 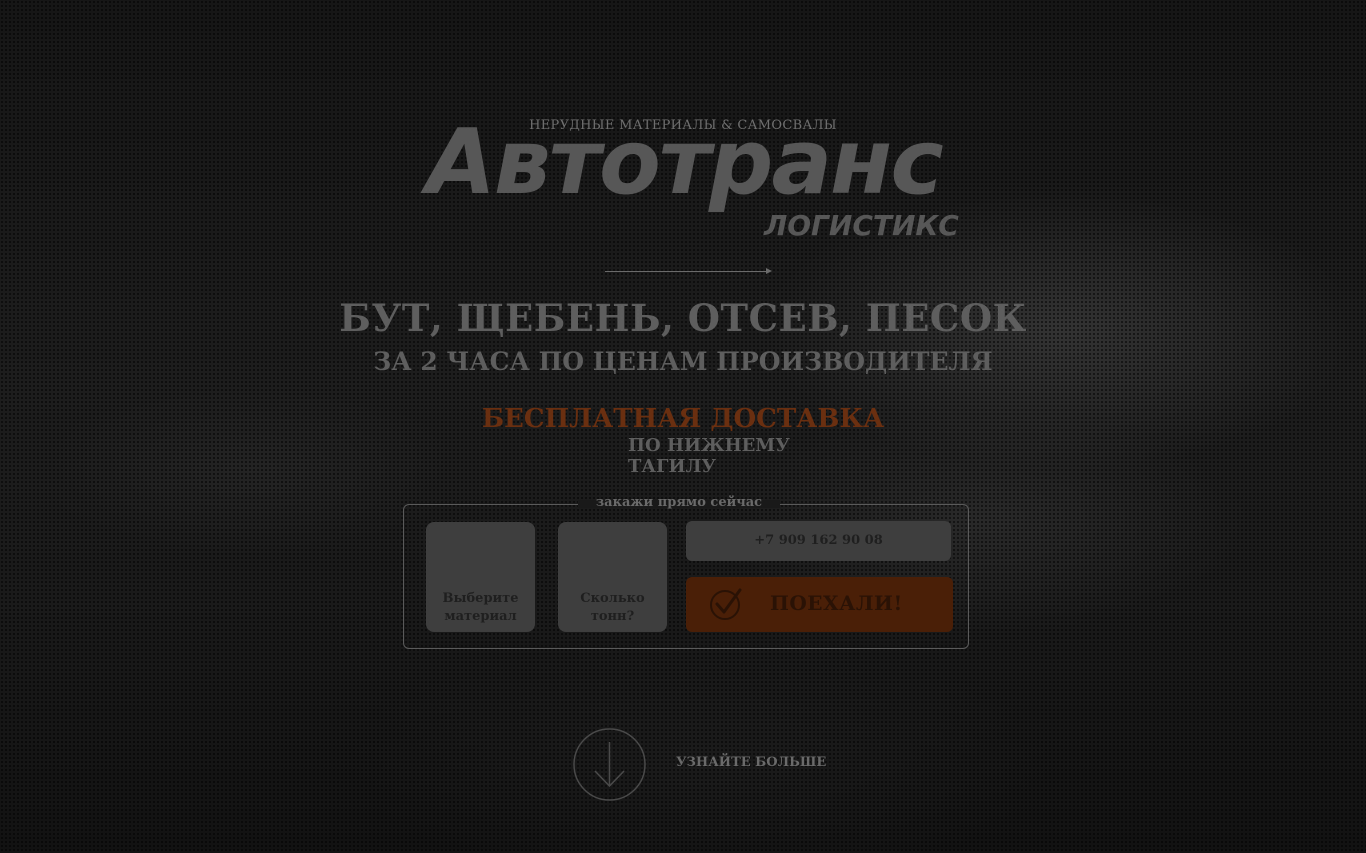 I want to click on material-select-label-line1: Выберите, so click(x=480, y=598).